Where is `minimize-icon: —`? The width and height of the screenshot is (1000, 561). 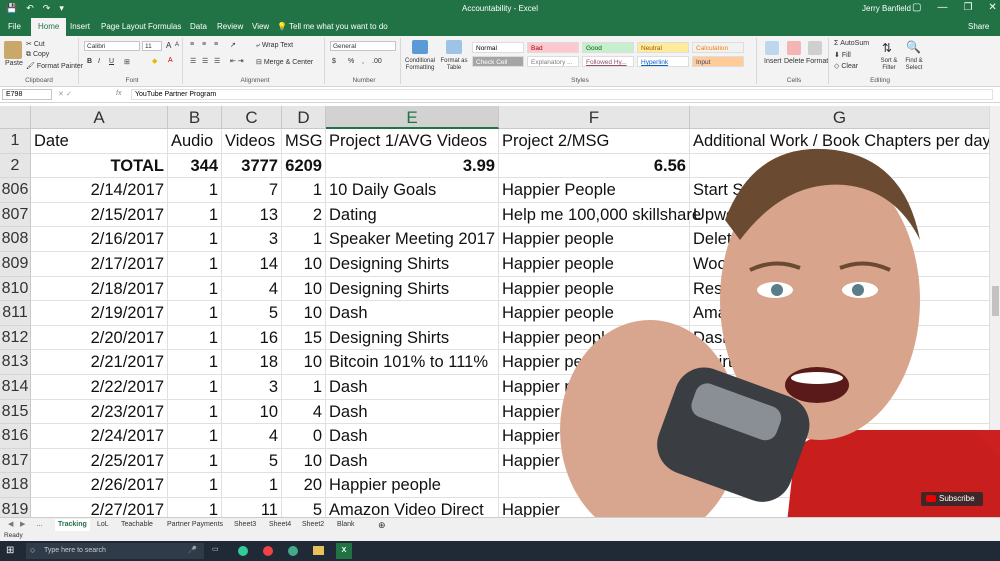
minimize-icon: — is located at coordinates (942, 7).